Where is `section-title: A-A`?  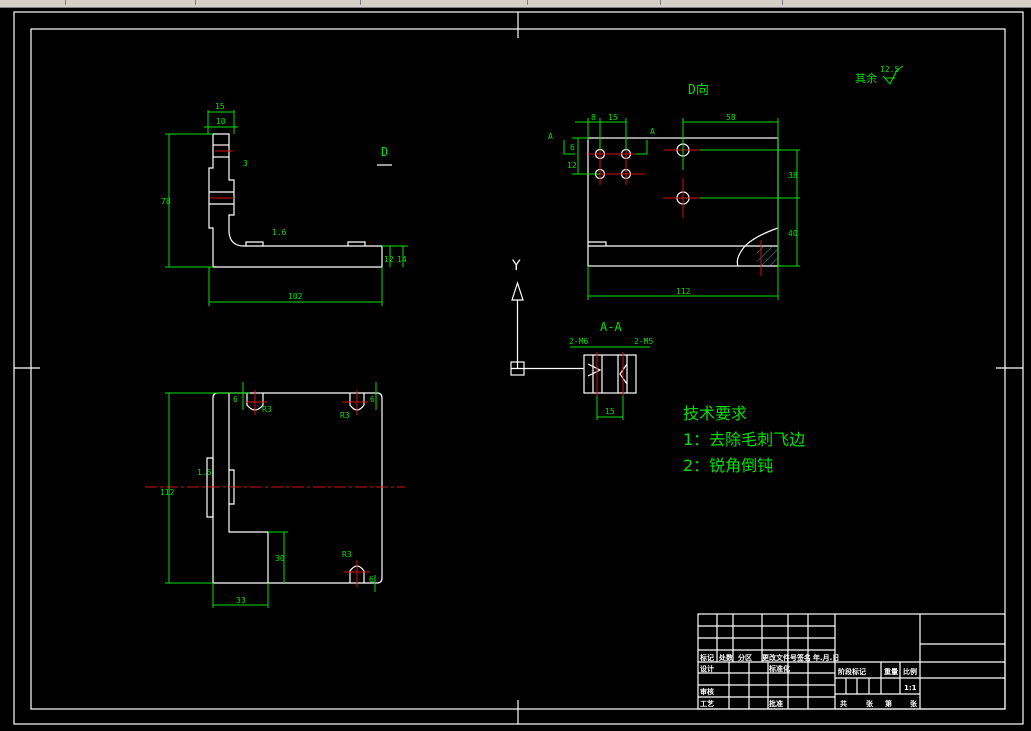
section-title: A-A is located at coordinates (611, 327).